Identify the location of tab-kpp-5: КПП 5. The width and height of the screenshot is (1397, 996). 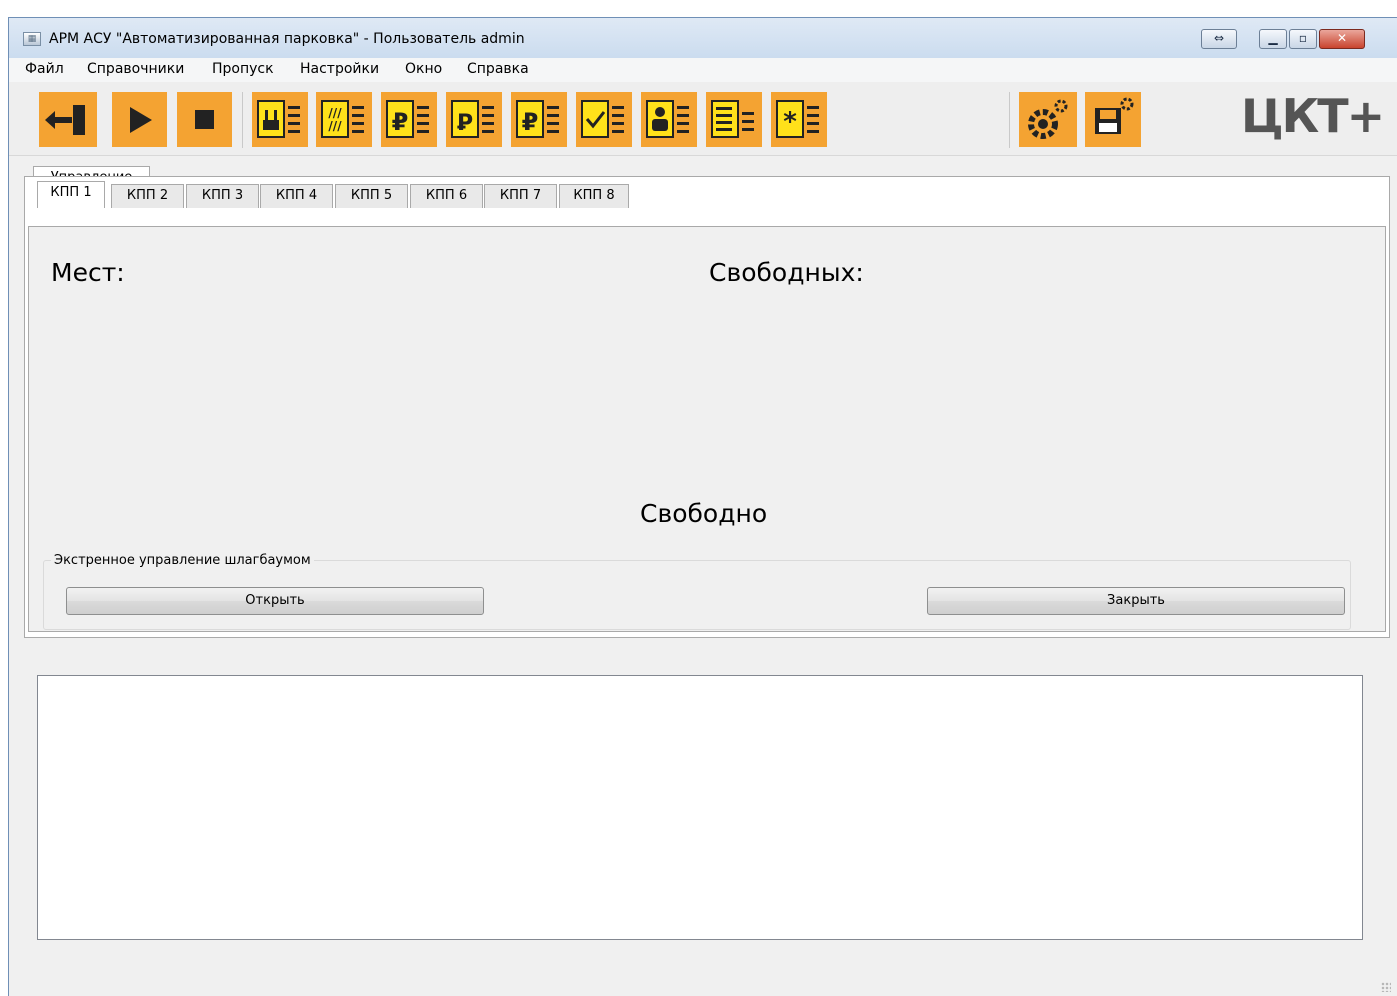
(371, 196).